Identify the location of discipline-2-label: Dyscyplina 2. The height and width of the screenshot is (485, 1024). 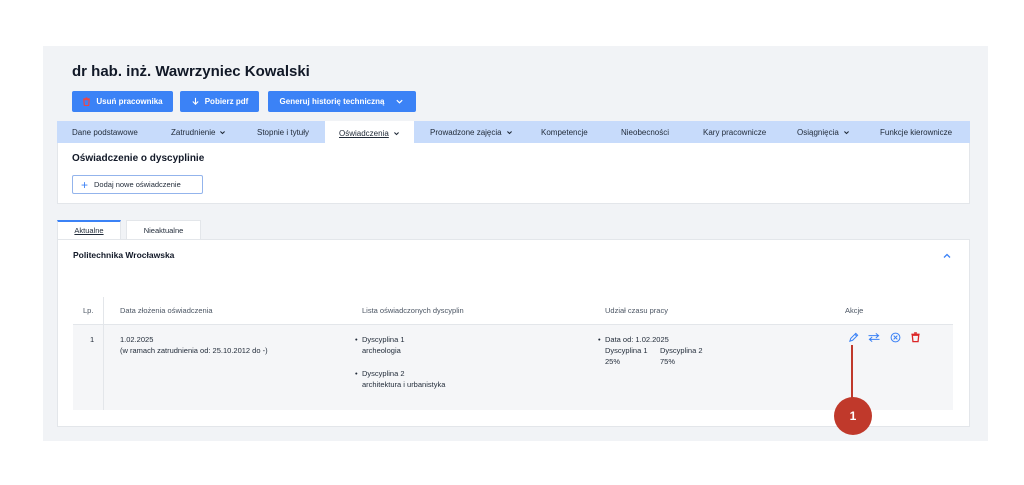
(379, 373).